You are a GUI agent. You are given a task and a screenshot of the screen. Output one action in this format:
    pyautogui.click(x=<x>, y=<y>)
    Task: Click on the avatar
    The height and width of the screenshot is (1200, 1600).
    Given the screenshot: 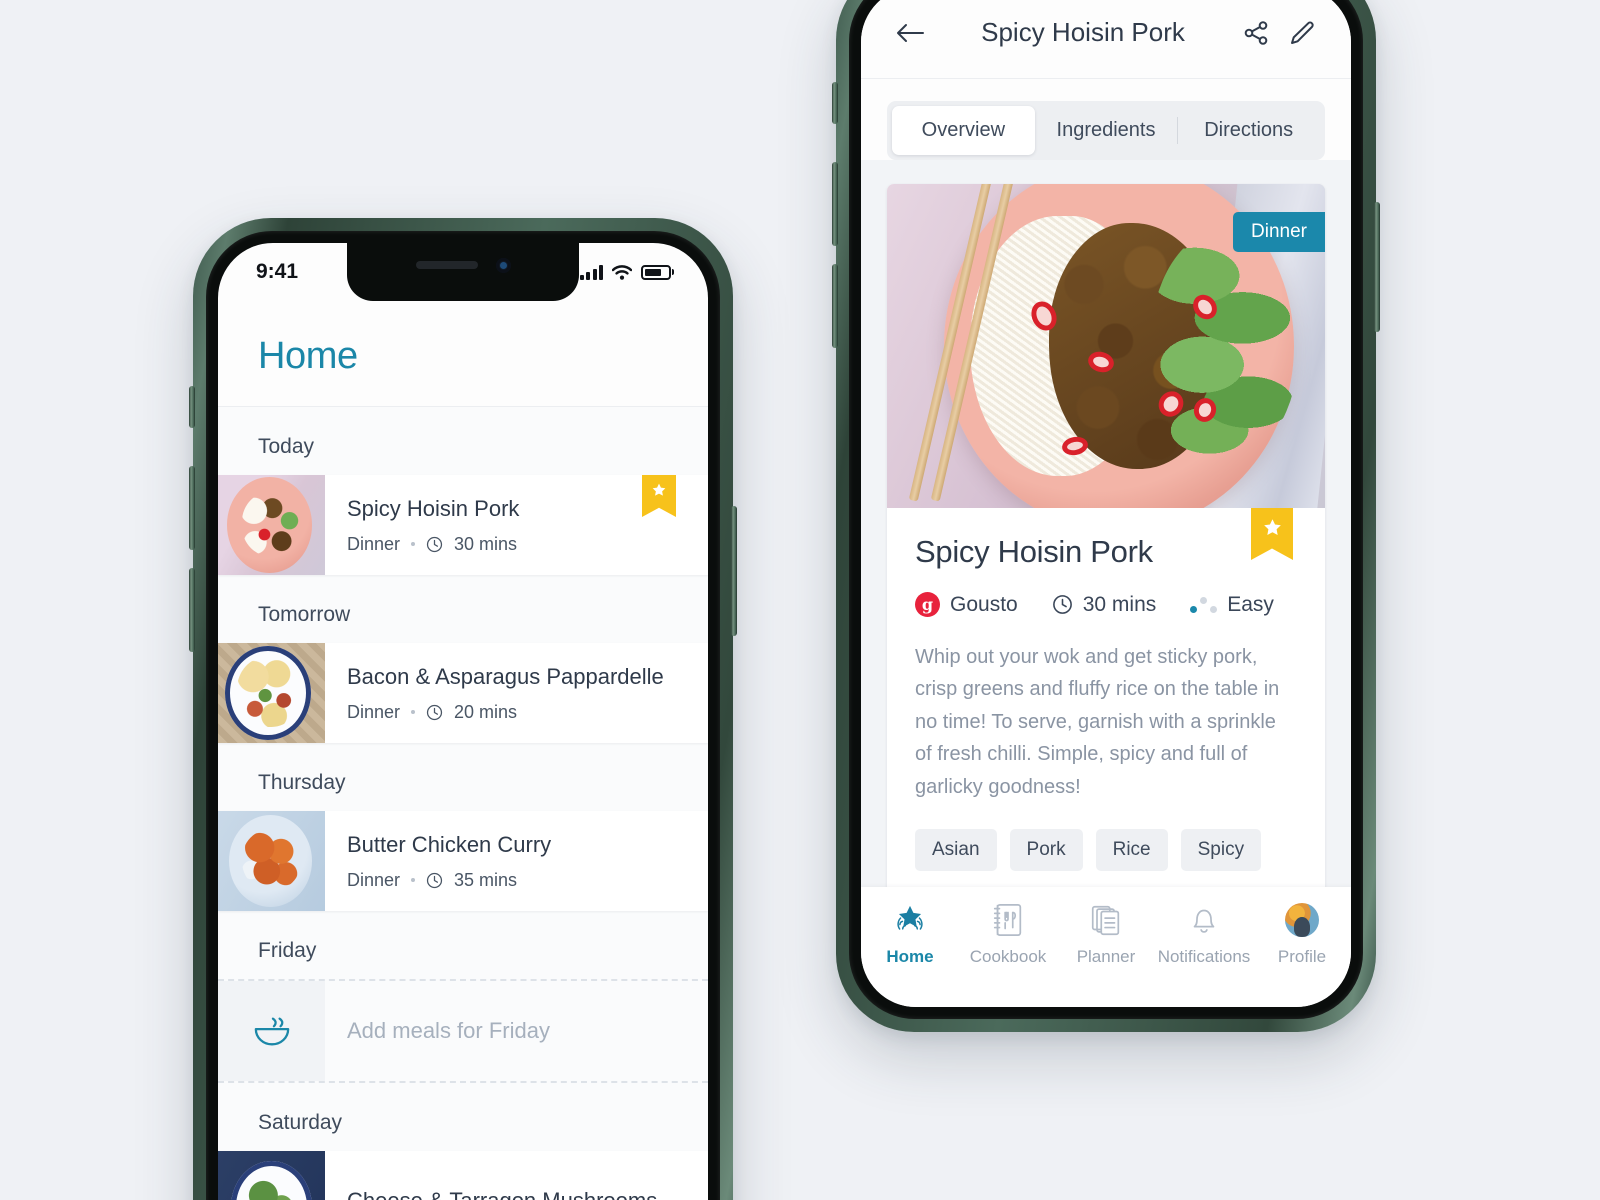 What is the action you would take?
    pyautogui.click(x=1302, y=920)
    